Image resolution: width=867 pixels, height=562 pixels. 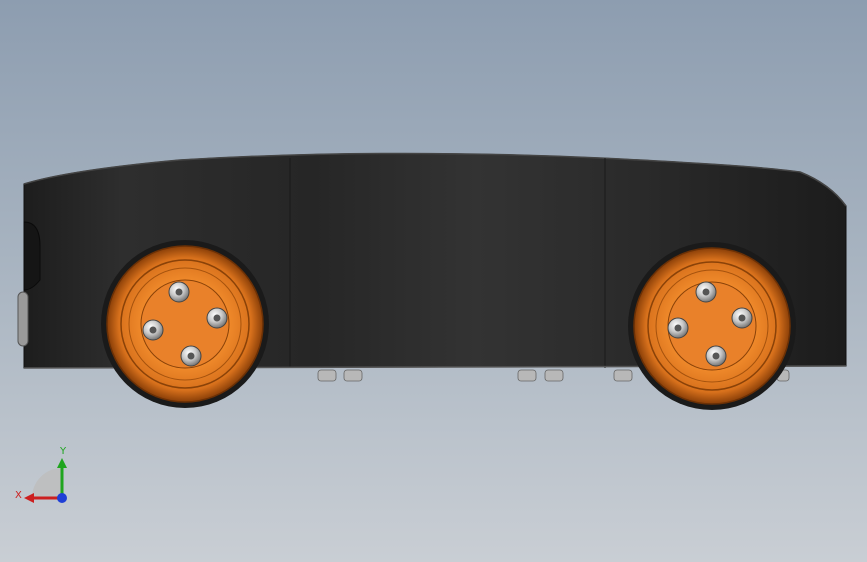 I want to click on side-port, so click(x=32, y=256).